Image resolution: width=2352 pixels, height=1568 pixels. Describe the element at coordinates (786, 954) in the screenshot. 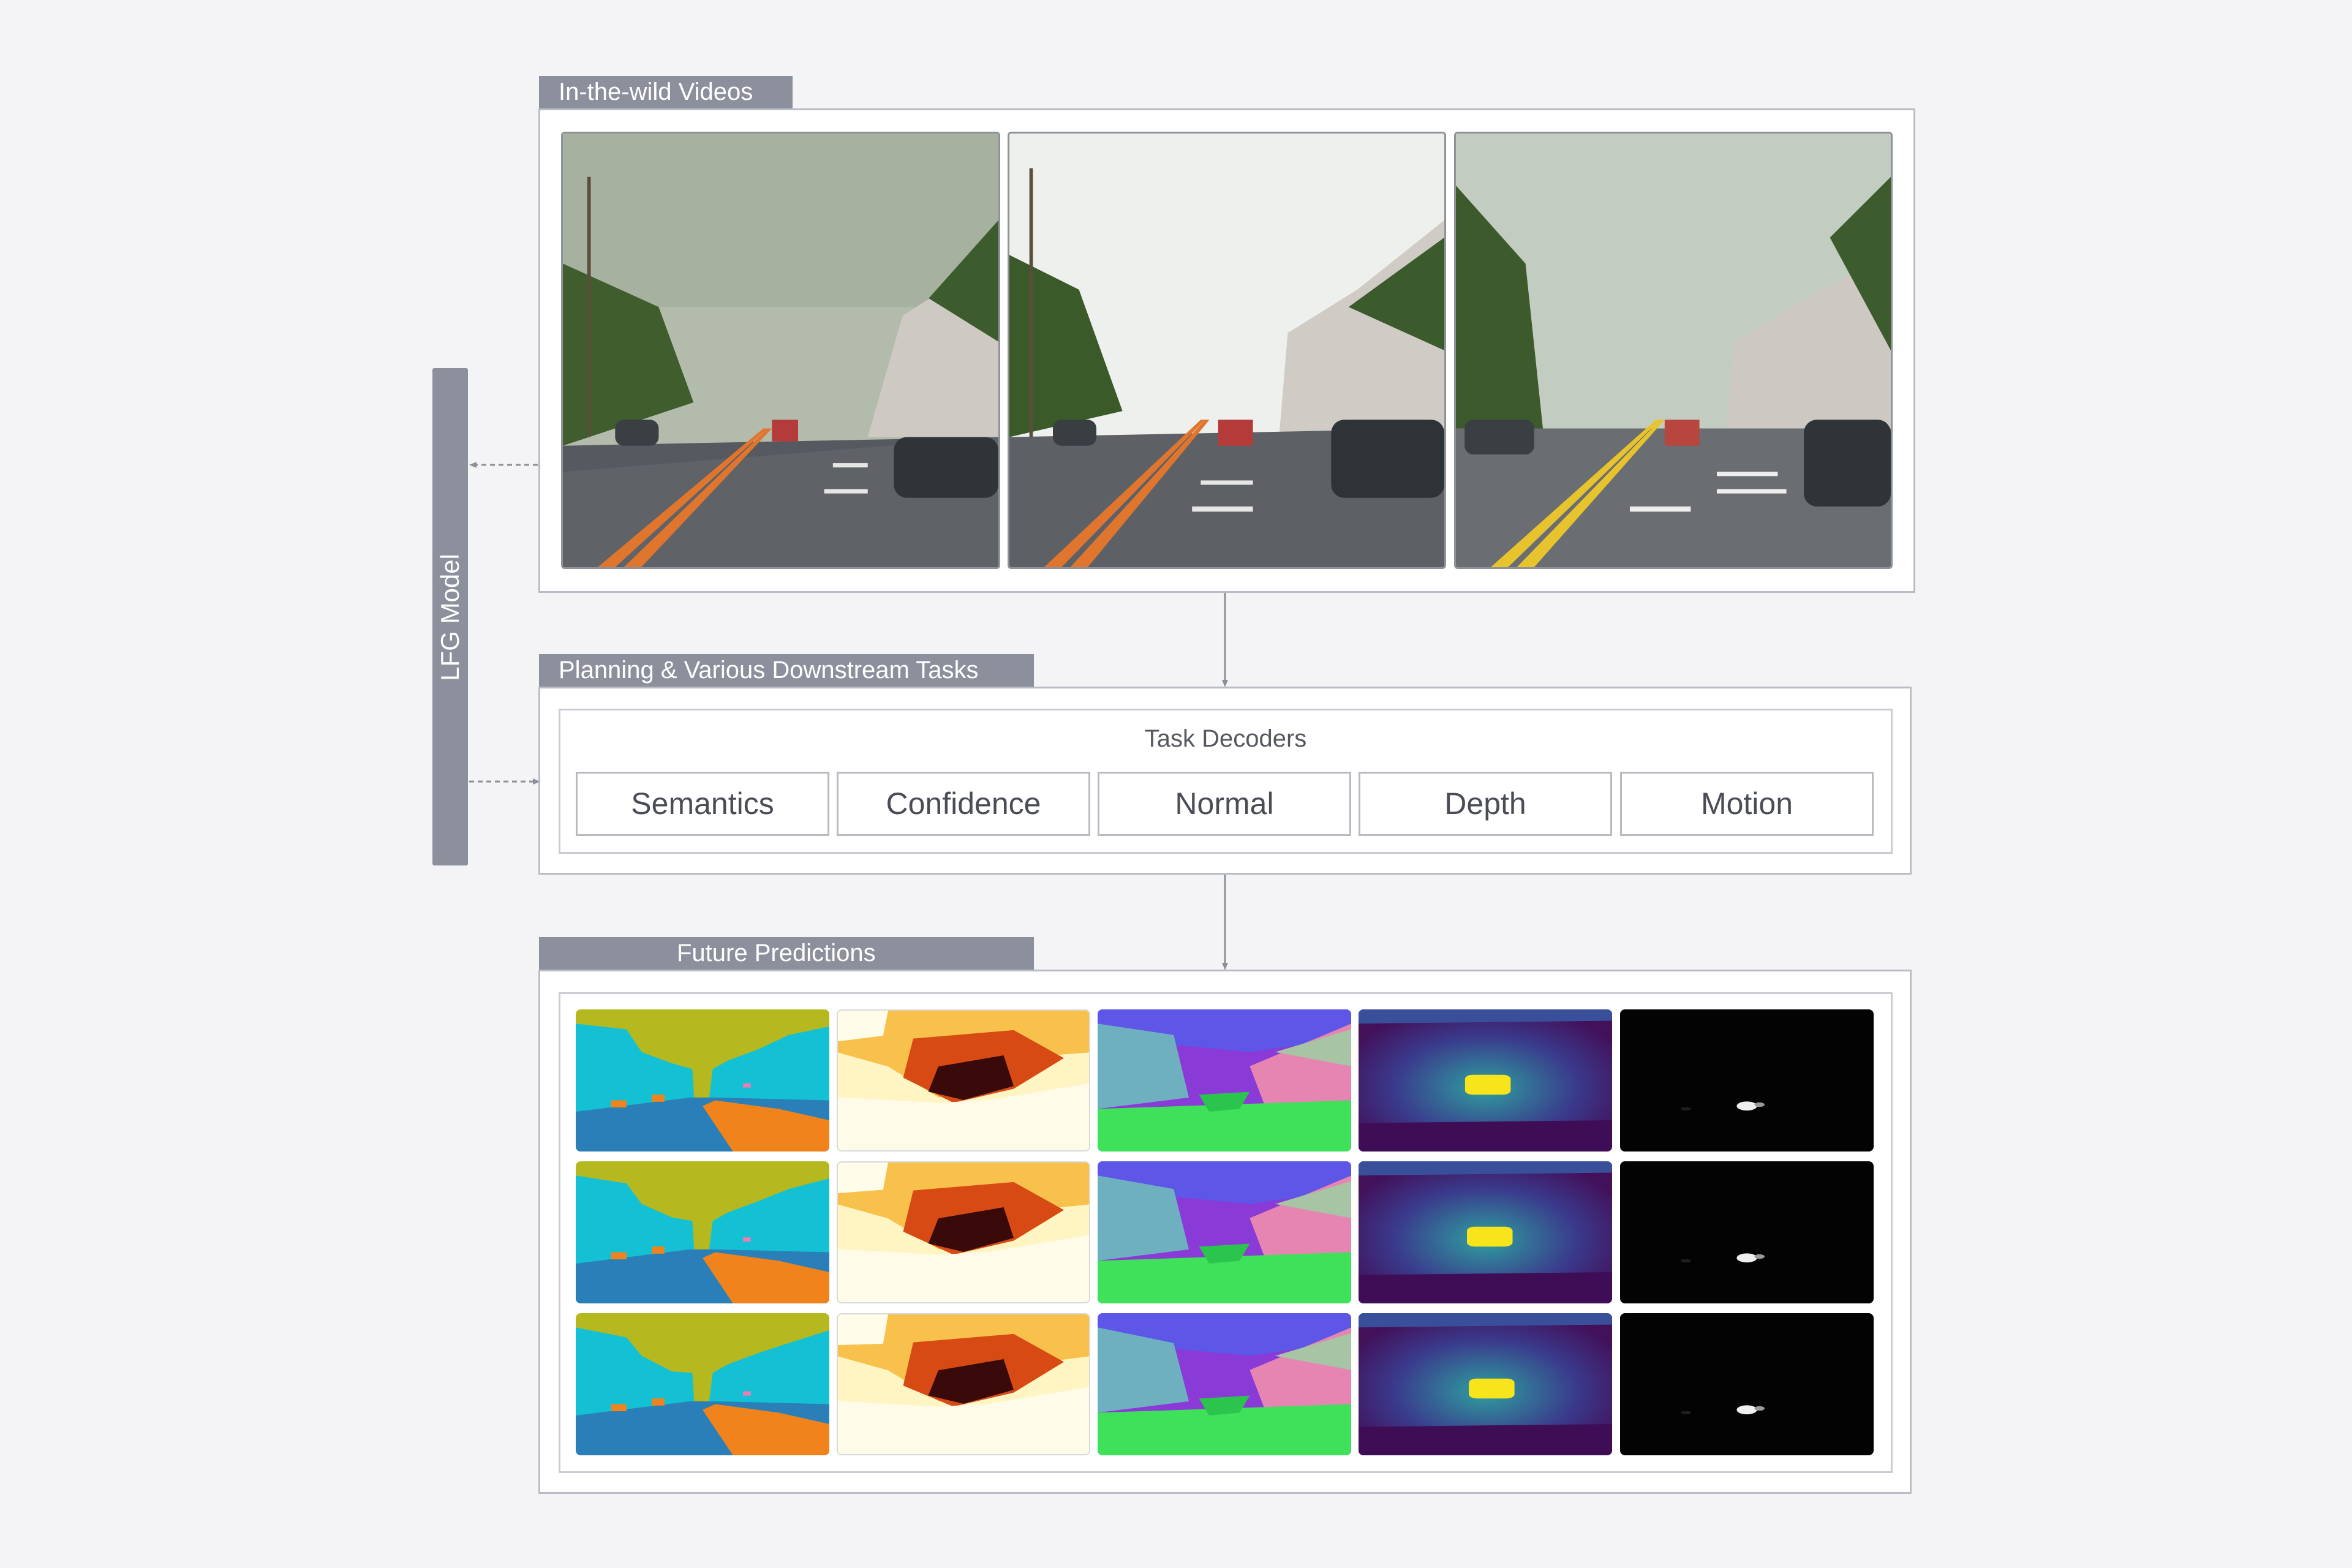

I see `future-section-title: Future Predictions` at that location.